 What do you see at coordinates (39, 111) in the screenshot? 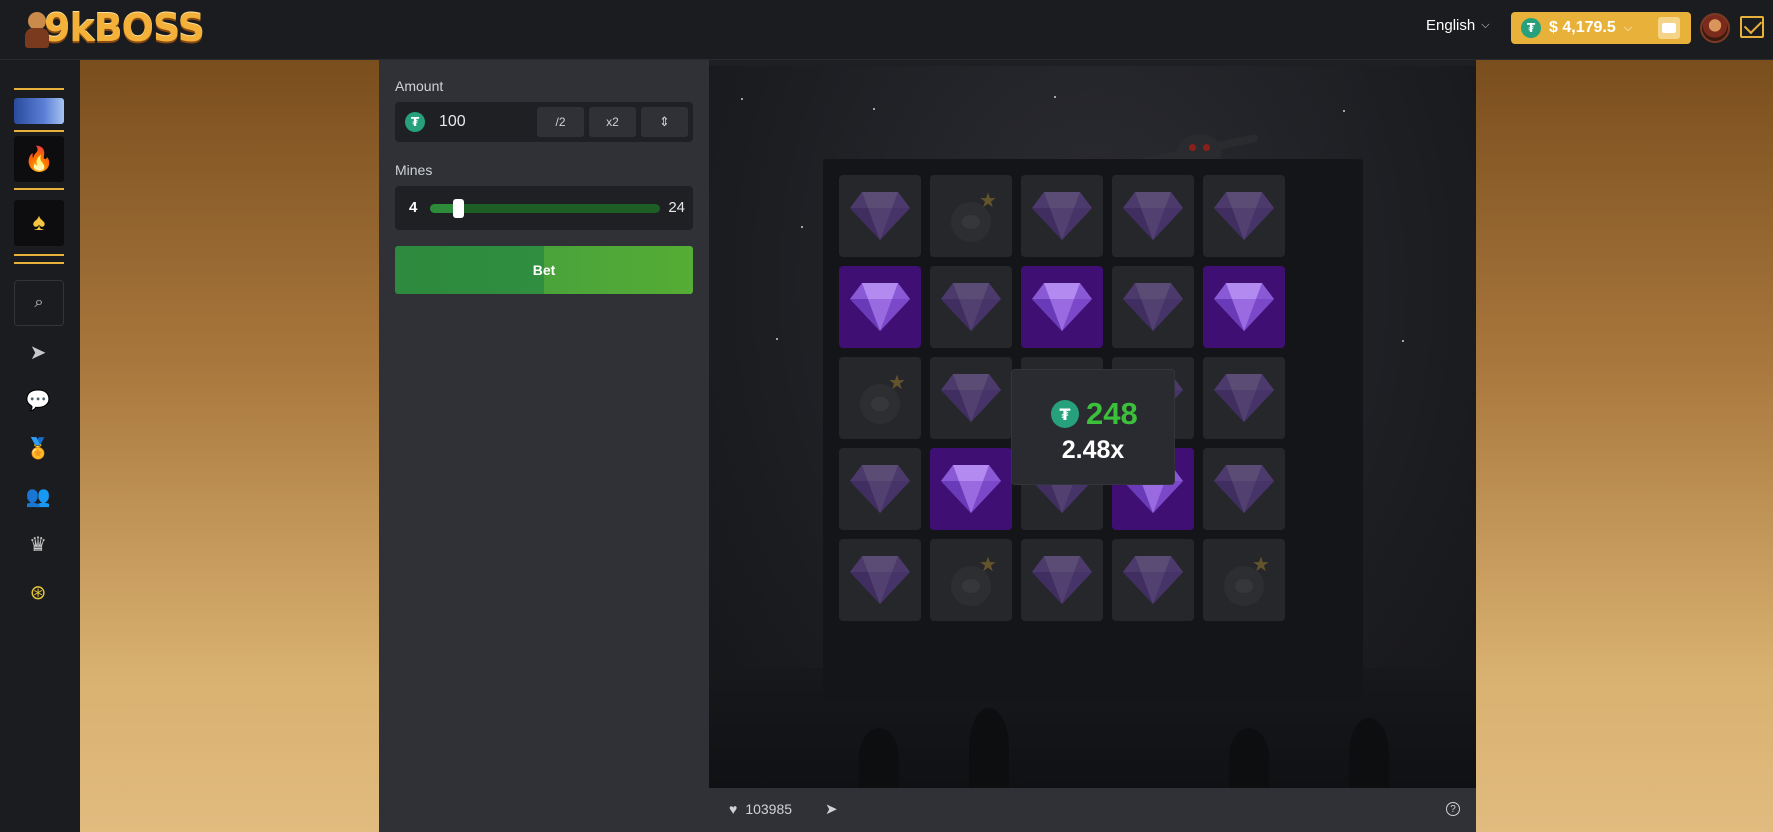
I see `sidebar-item-promo-banner` at bounding box center [39, 111].